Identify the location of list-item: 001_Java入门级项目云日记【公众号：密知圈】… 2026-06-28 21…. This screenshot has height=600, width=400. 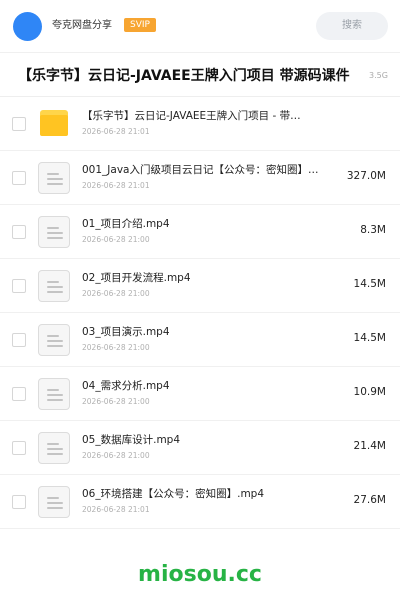
(200, 178).